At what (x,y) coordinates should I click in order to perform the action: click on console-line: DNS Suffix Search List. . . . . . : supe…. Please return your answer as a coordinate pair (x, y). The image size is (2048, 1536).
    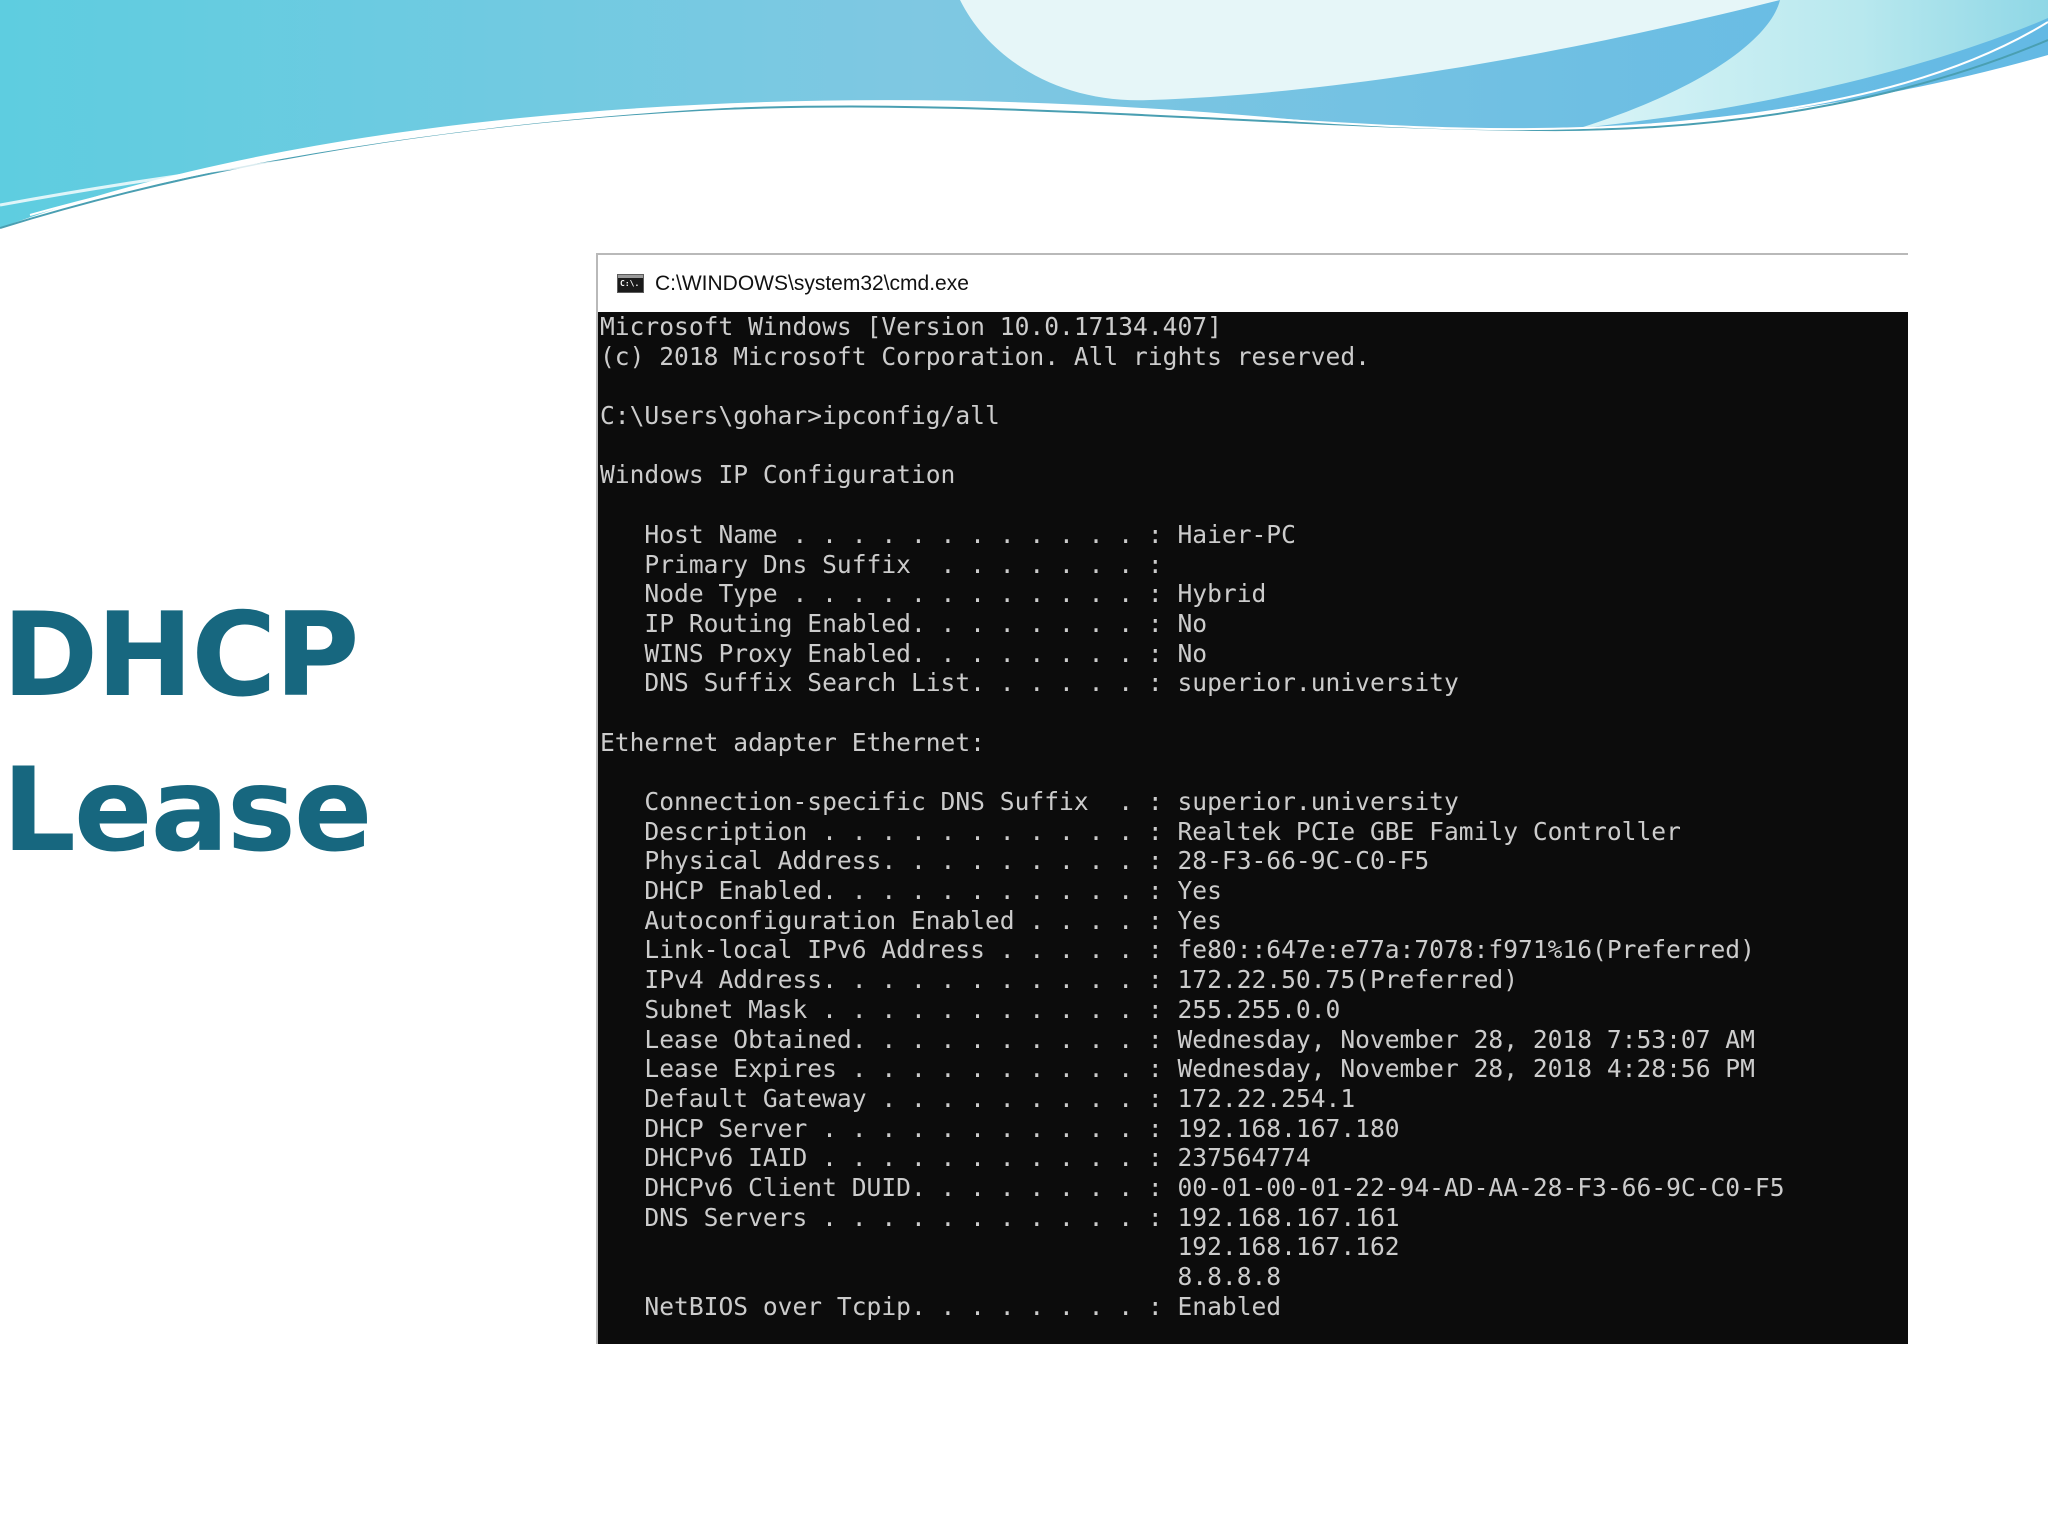
    Looking at the image, I should click on (1029, 683).